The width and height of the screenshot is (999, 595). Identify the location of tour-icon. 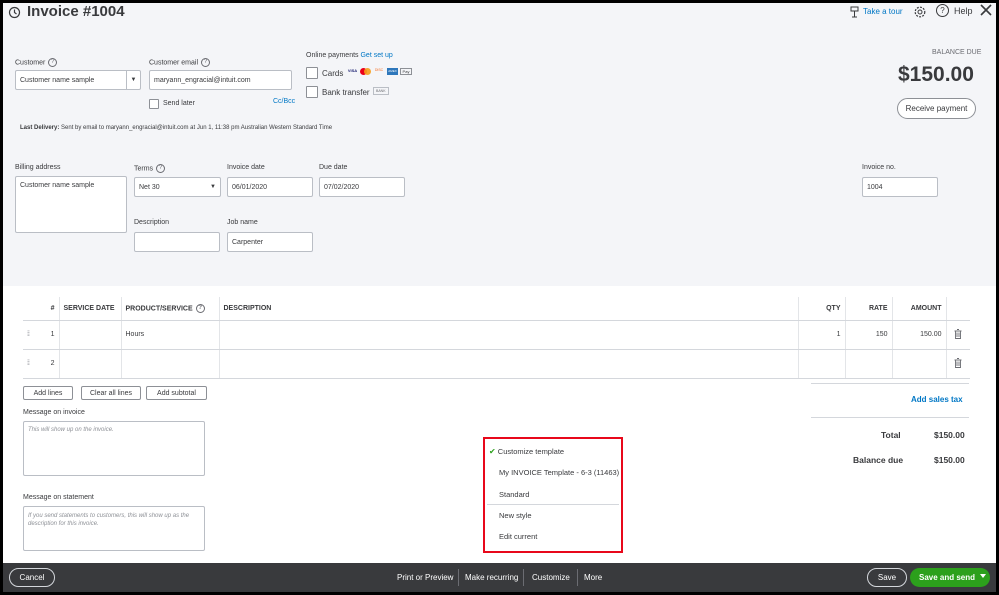
(855, 14).